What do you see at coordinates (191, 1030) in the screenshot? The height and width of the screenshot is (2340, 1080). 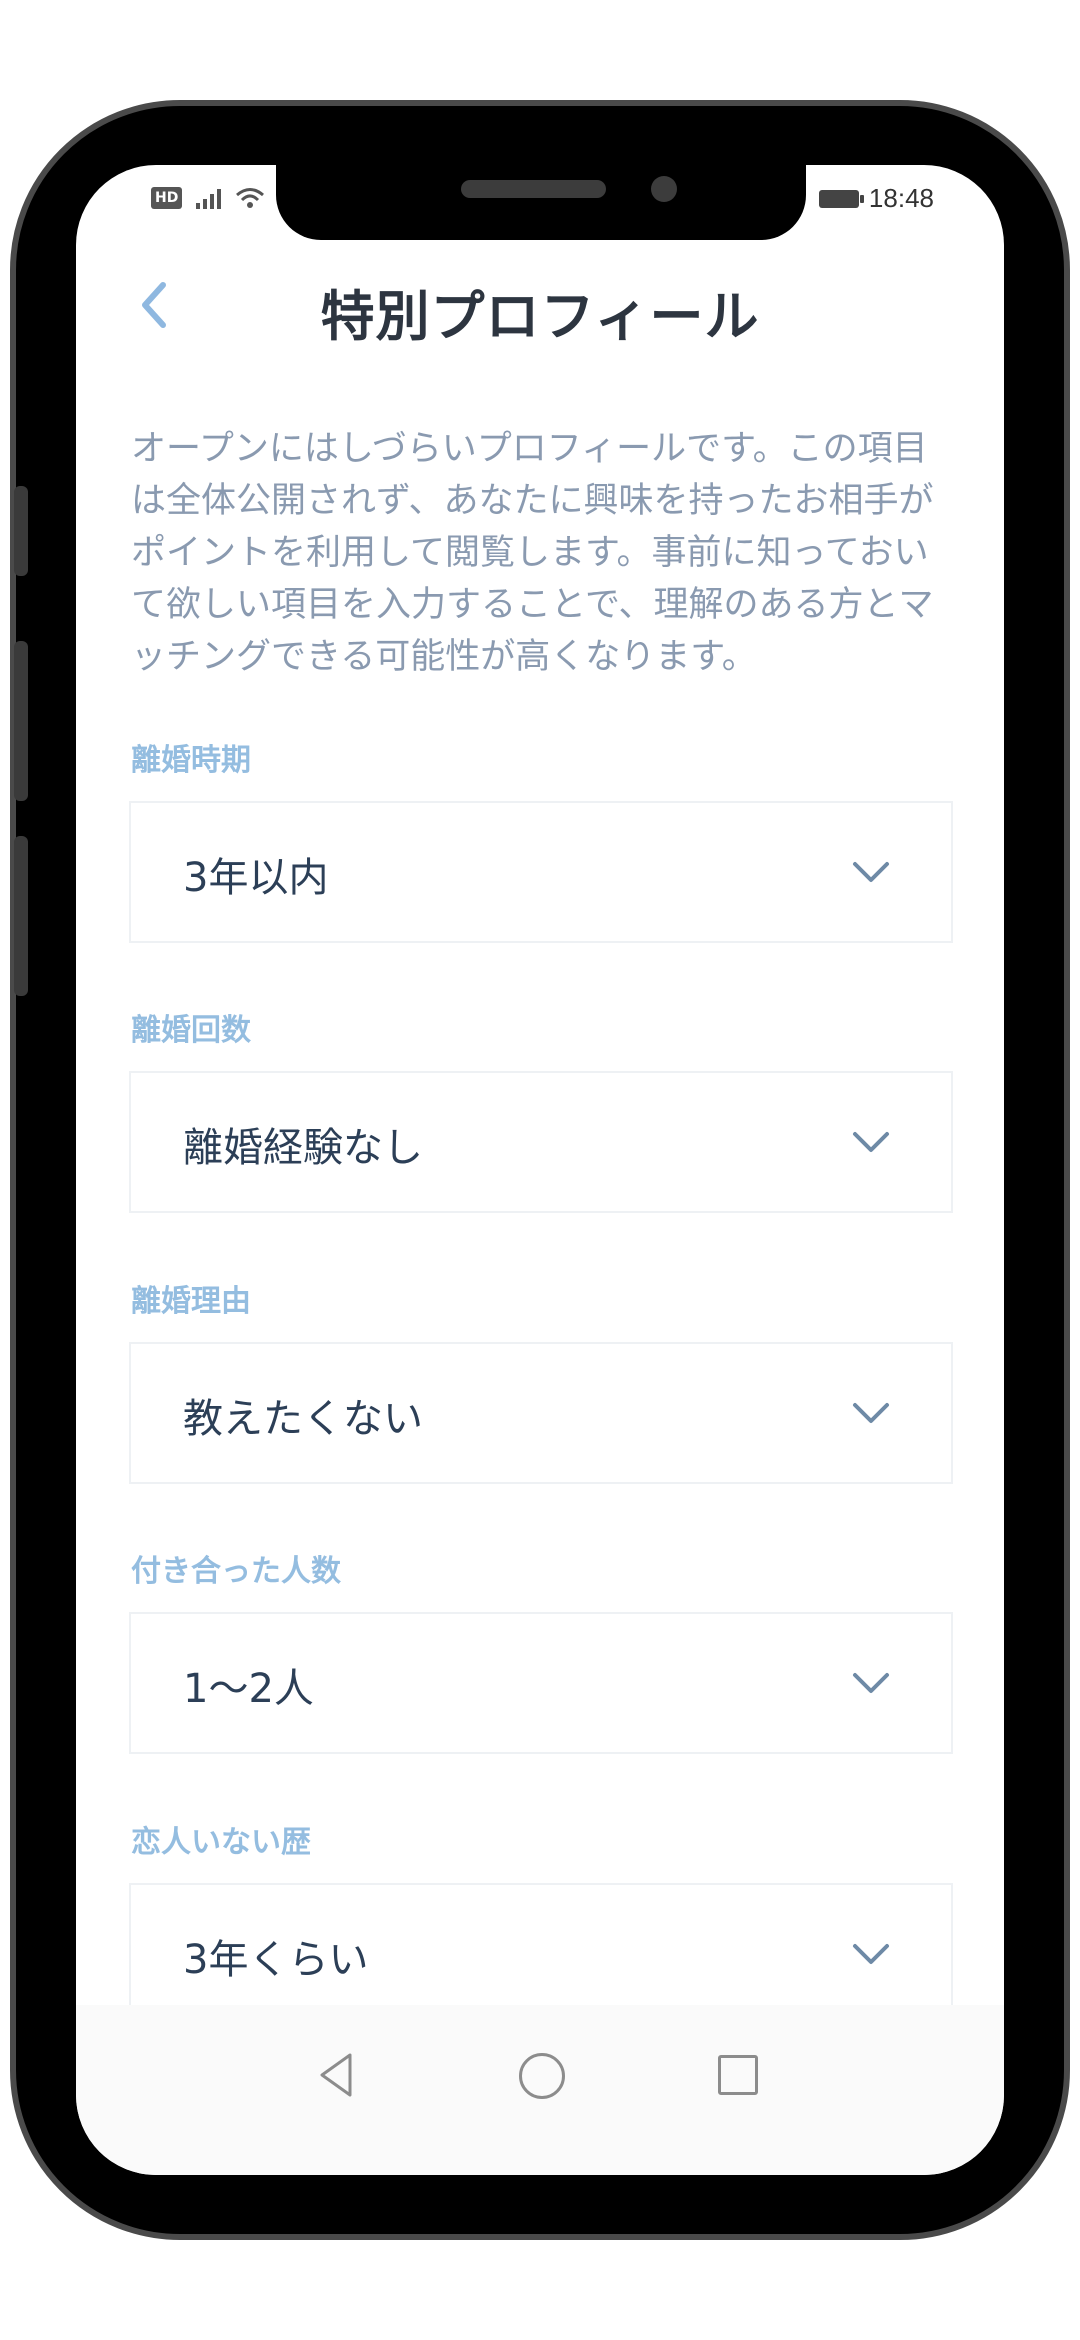 I see `field-label-divorce-count: 離婚回数` at bounding box center [191, 1030].